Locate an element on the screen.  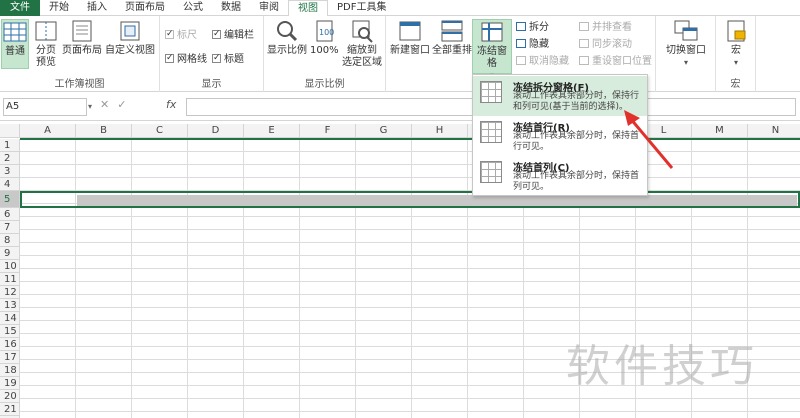
switch-windows-icon is located at coordinates (686, 31).